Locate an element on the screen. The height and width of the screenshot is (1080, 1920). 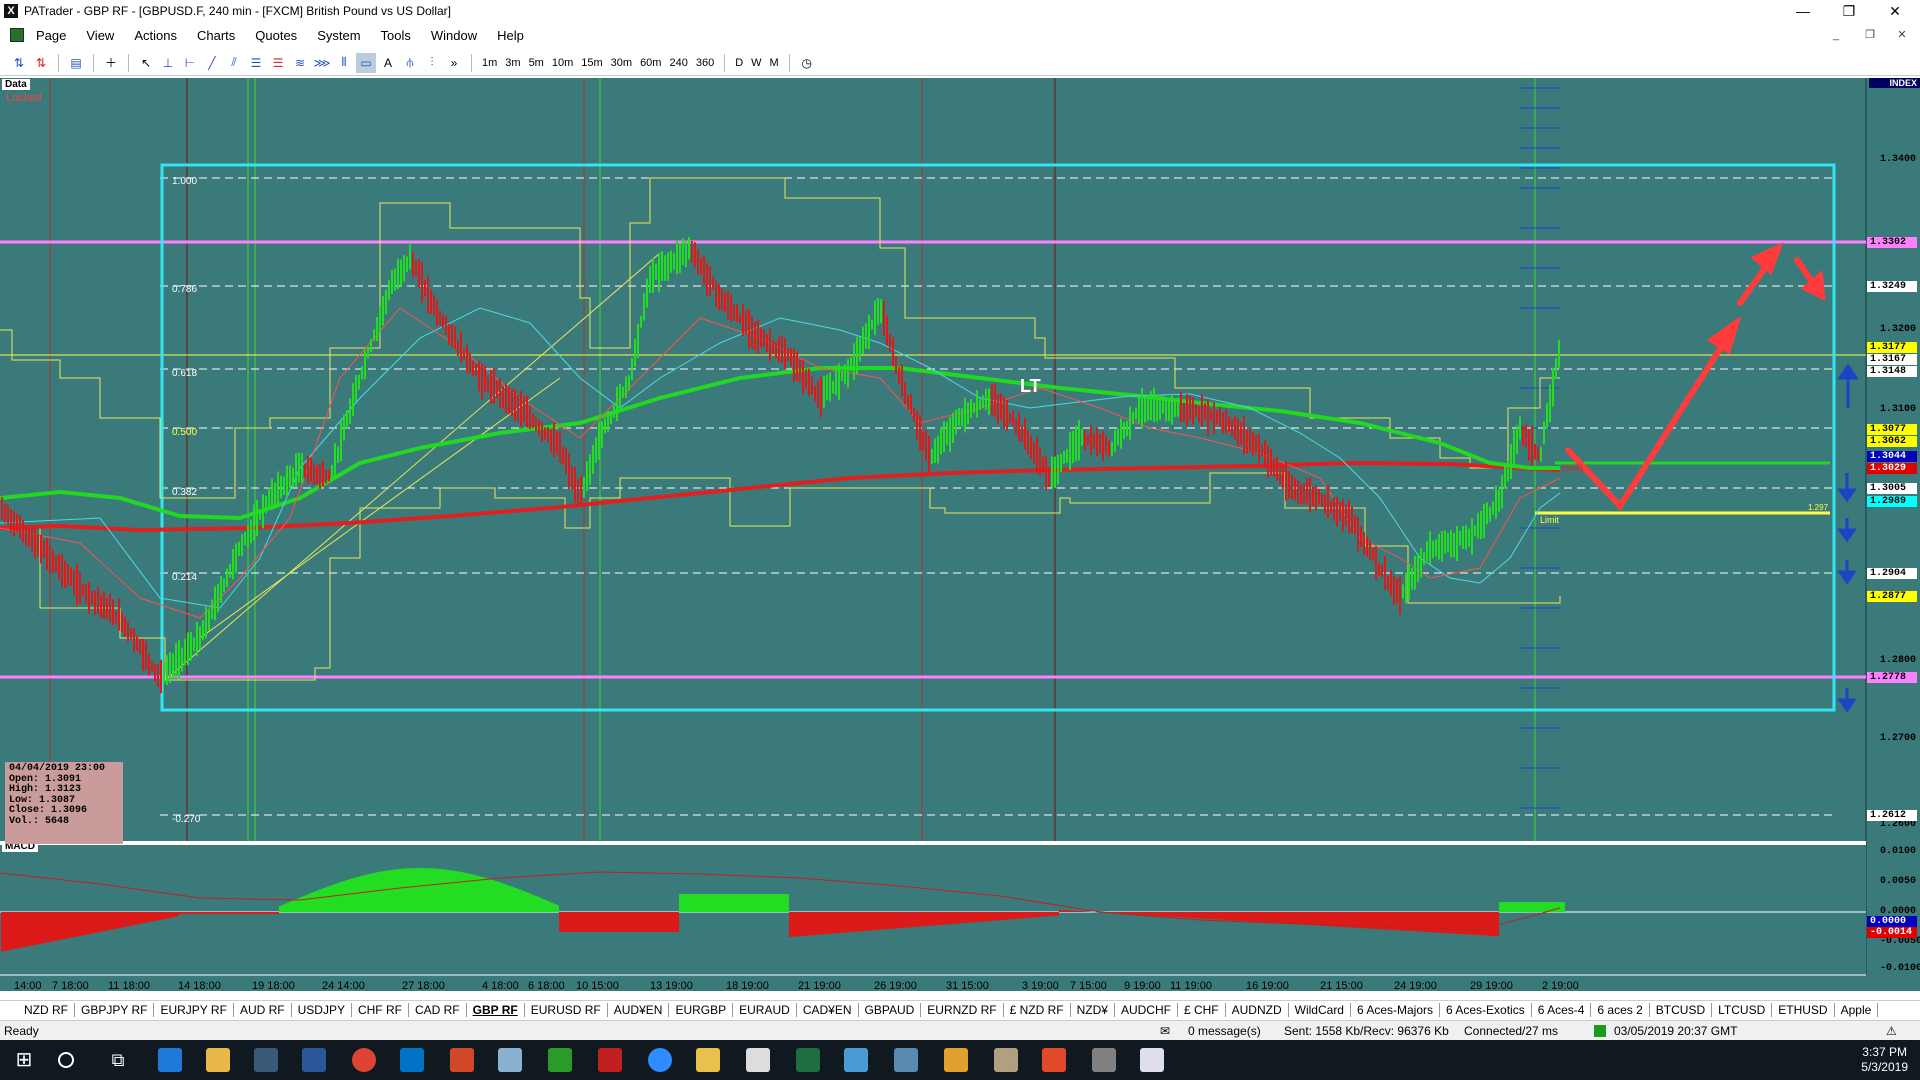
menu-page: Page is located at coordinates (54, 35).